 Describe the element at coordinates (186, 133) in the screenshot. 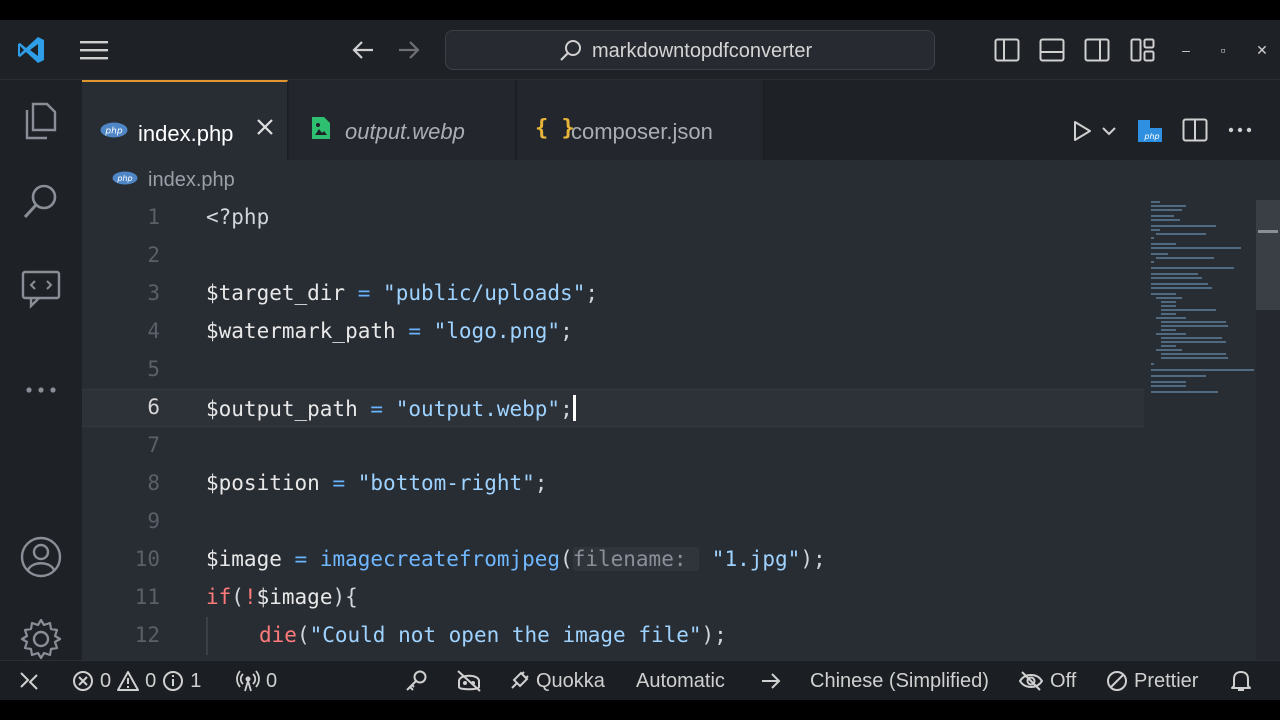

I see `tab-label: index.php` at that location.